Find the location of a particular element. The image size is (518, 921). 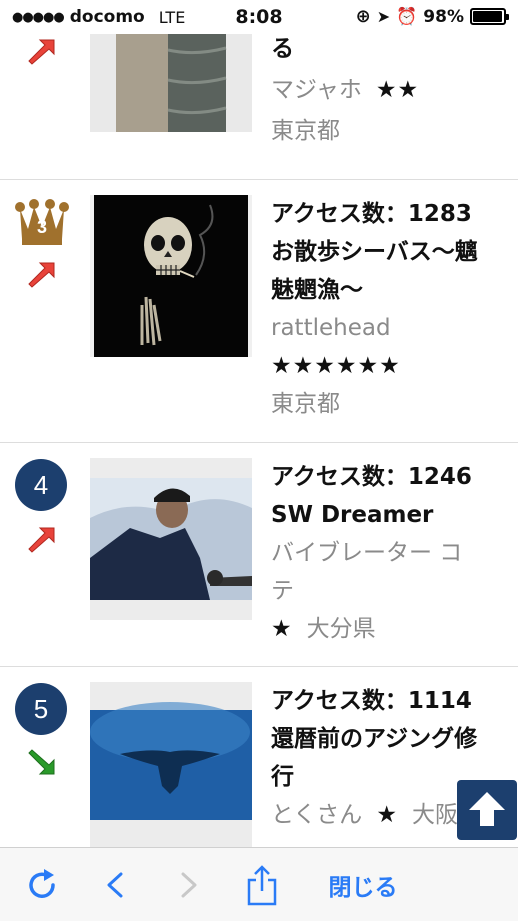

item-access-count: アクセス数：1114 is located at coordinates (371, 701).